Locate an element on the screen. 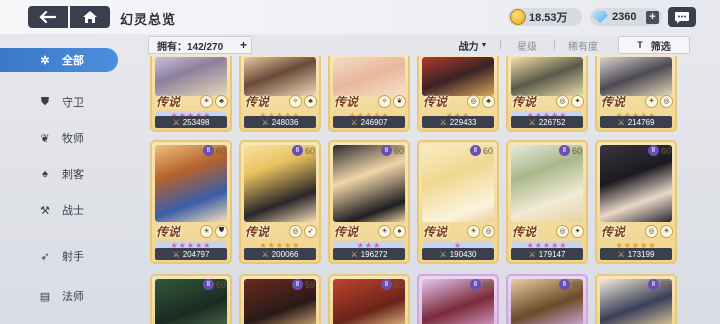 This screenshot has width=720, height=324. sidebar-item-mage: ▤ 法师 is located at coordinates (59, 296).